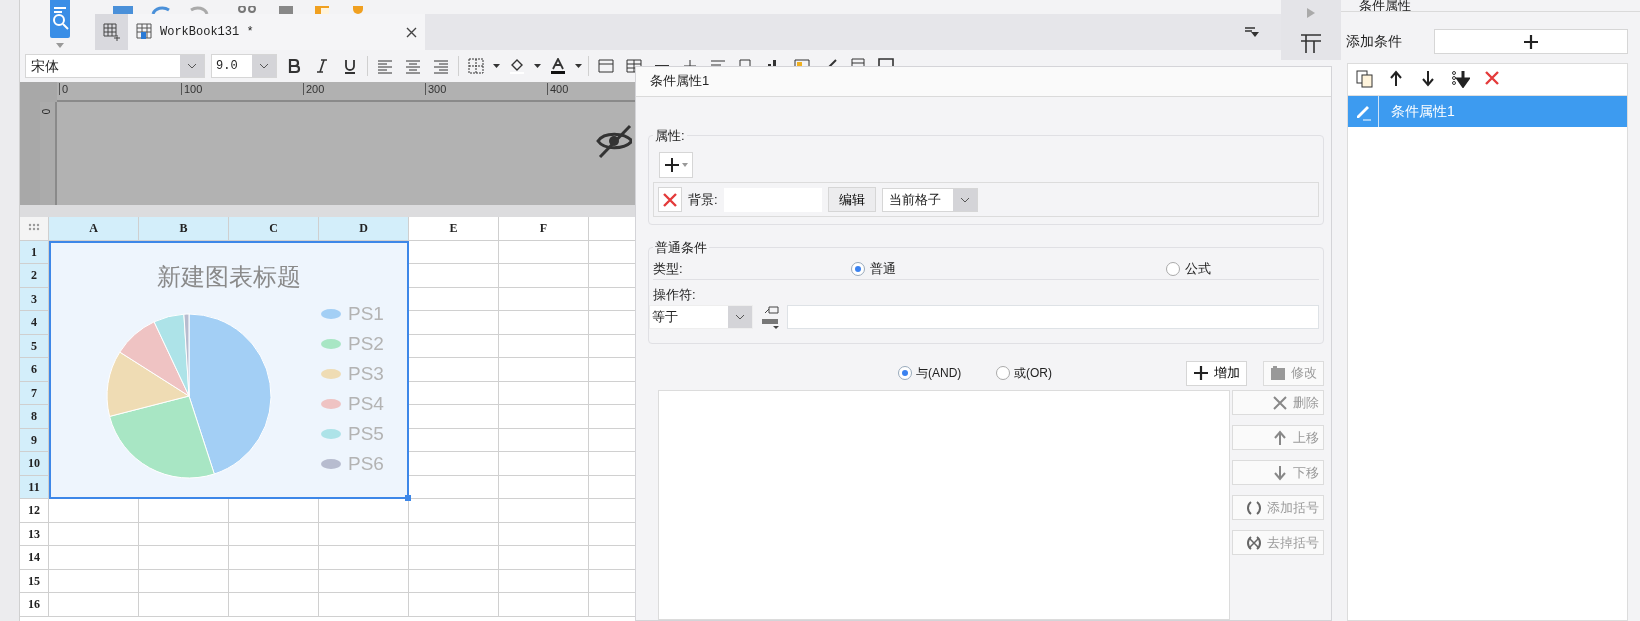 The image size is (1640, 621). Describe the element at coordinates (274, 229) in the screenshot. I see `column-header: C` at that location.